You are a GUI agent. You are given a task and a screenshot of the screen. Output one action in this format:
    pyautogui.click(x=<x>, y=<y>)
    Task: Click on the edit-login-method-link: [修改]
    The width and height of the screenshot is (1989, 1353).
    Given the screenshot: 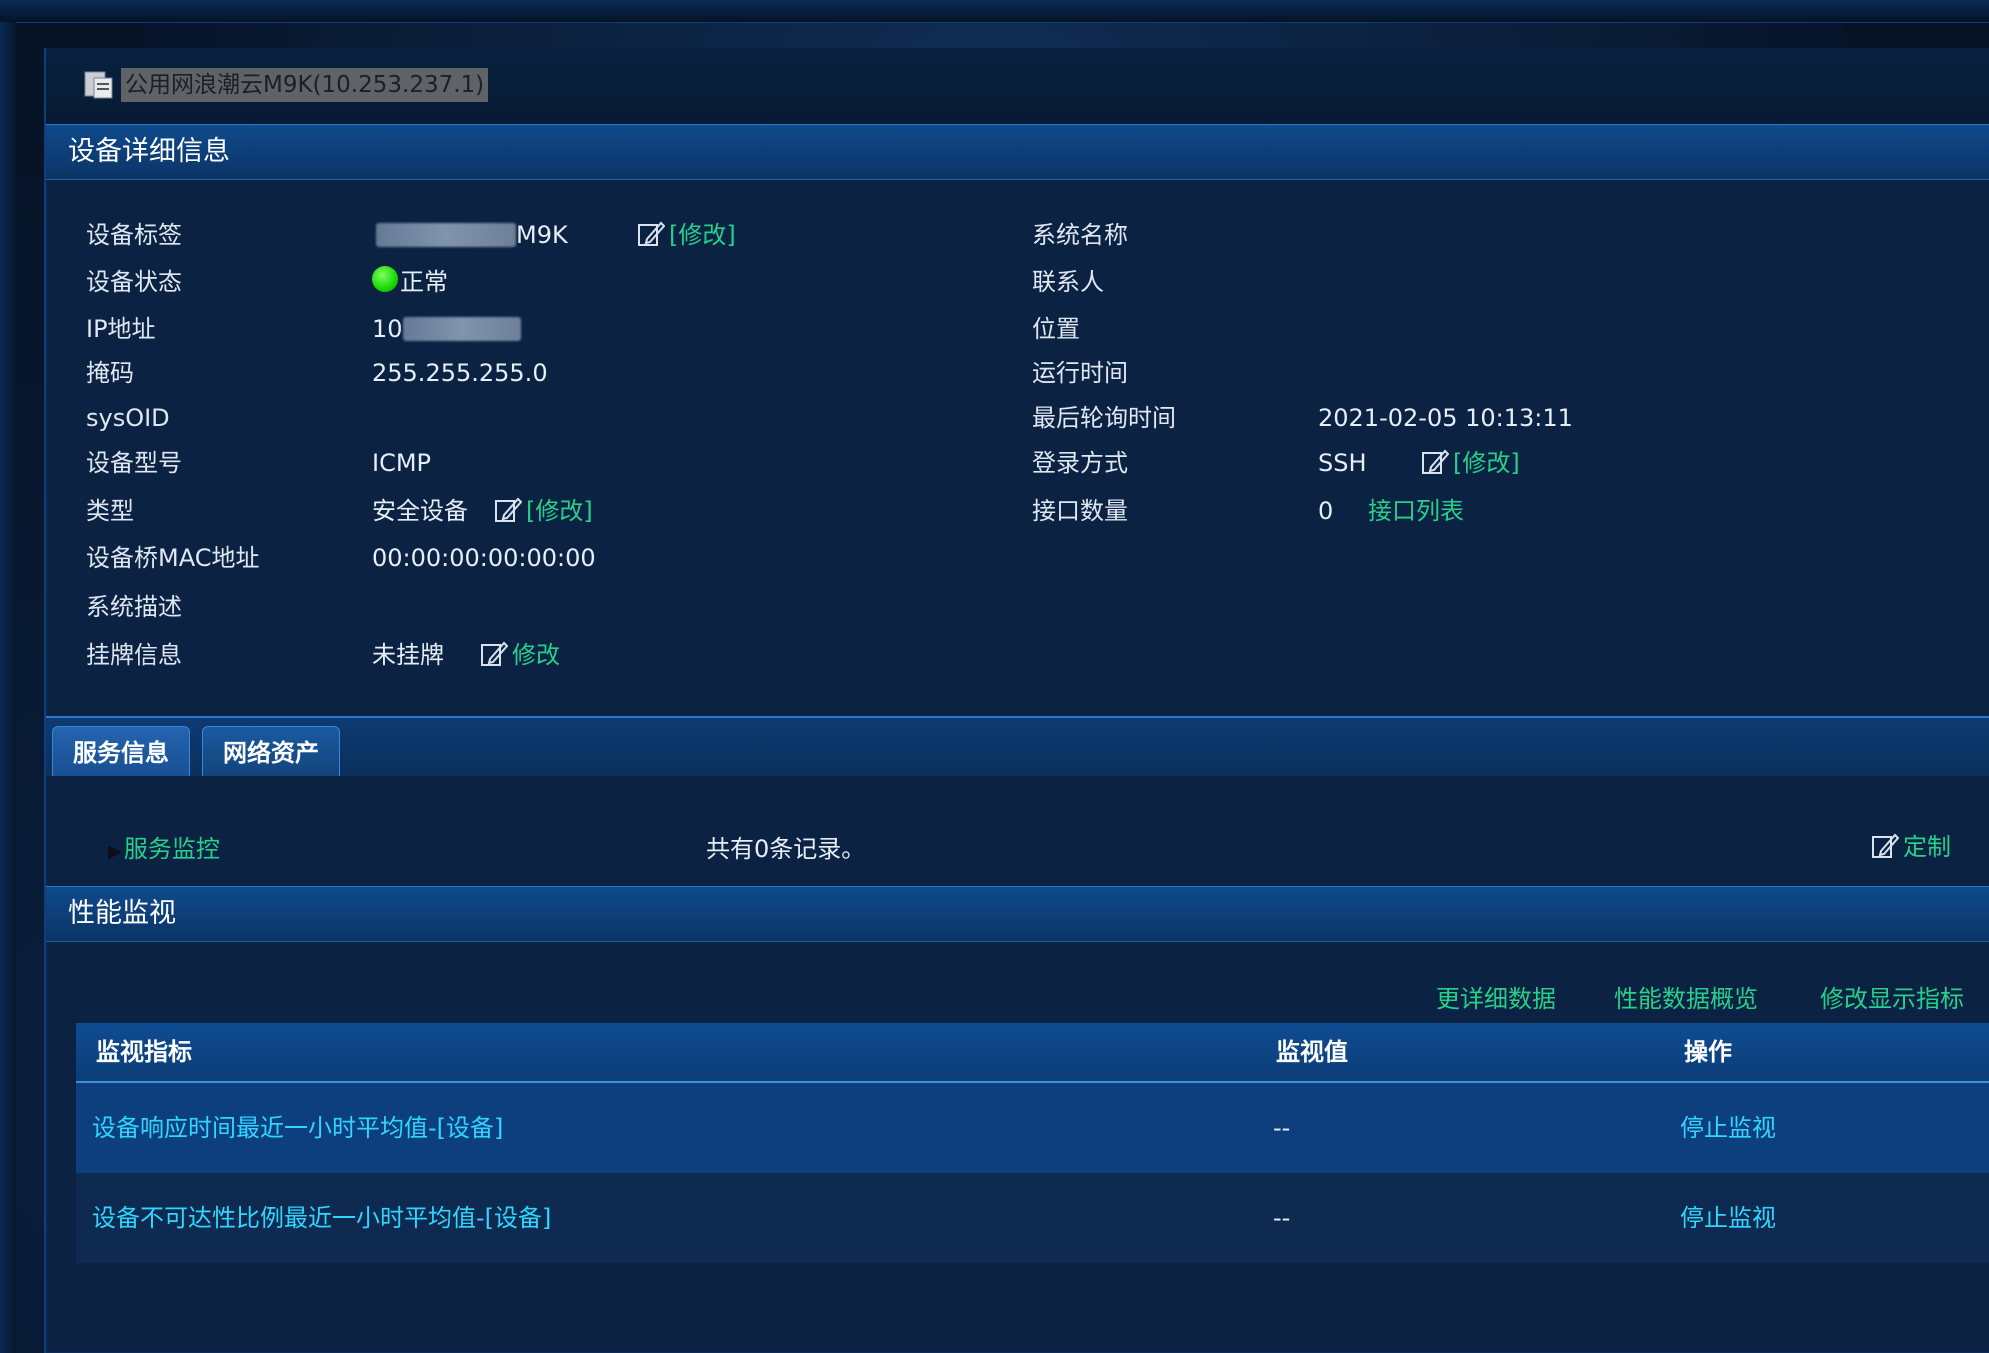 What is the action you would take?
    pyautogui.click(x=1470, y=463)
    